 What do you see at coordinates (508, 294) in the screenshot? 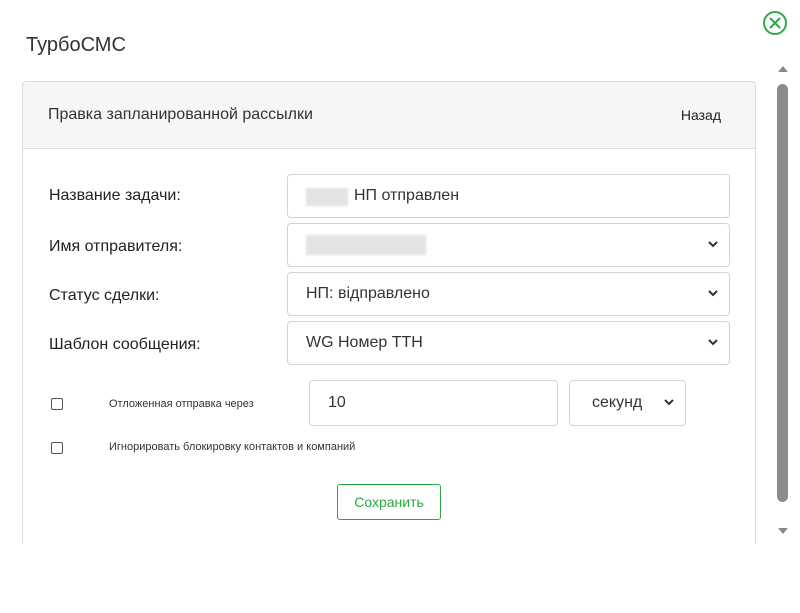
I see `deal-status-select: НП: відправлено` at bounding box center [508, 294].